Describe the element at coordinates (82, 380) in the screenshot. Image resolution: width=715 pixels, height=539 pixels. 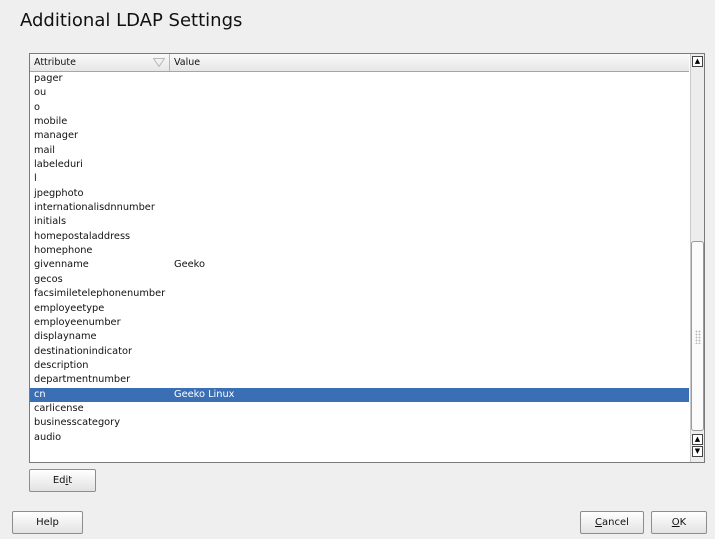
I see `attribute-cell: departmentnumber` at that location.